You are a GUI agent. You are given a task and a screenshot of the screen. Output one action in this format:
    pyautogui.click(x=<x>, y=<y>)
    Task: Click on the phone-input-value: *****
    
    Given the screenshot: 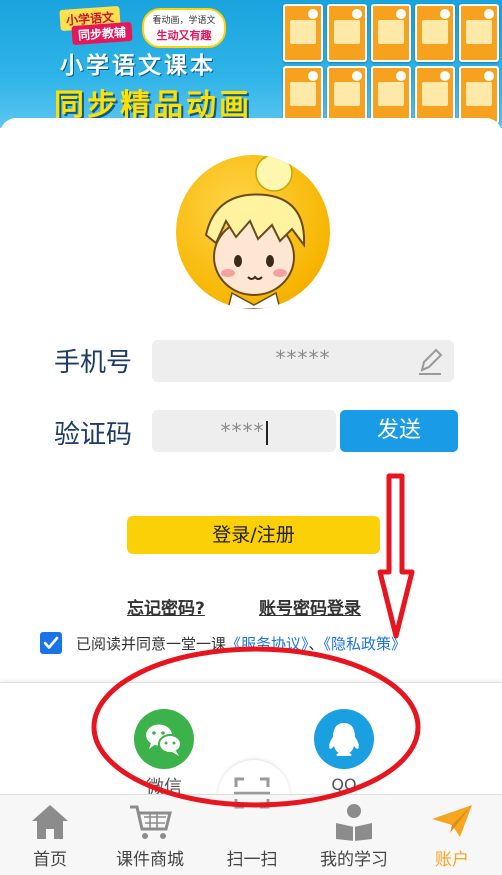 What is the action you would take?
    pyautogui.click(x=303, y=358)
    